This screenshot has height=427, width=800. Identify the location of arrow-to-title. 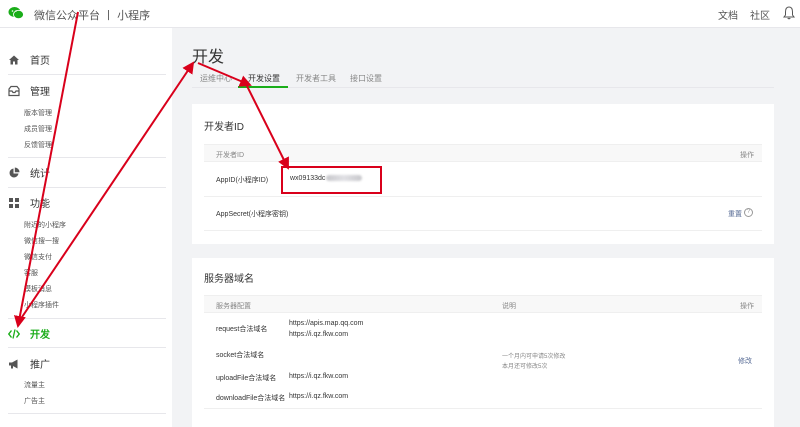
(107, 191).